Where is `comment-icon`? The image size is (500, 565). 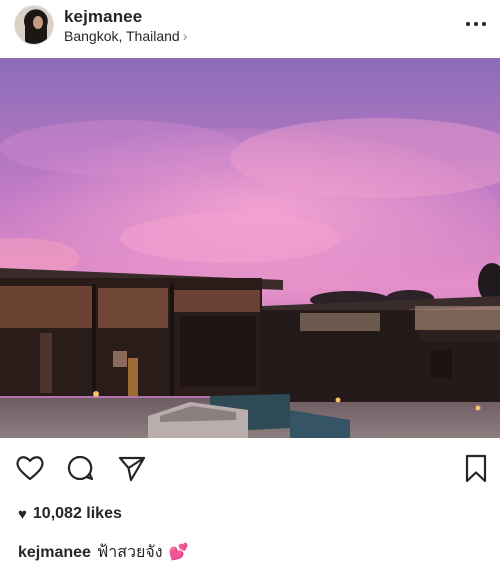 comment-icon is located at coordinates (80, 468).